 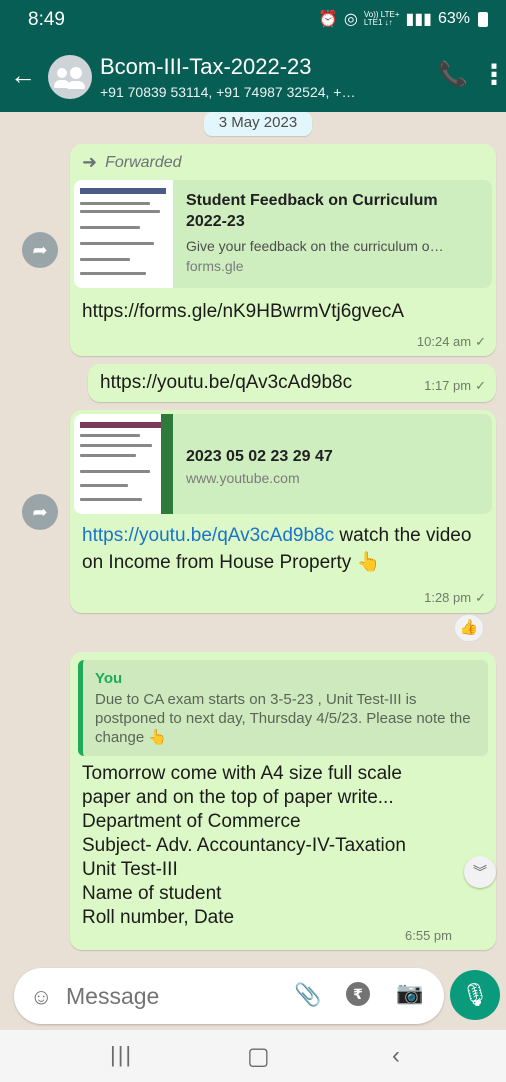 I want to click on message-line: Subject- Adv. Accountancy-IV-Taxation, so click(x=244, y=845).